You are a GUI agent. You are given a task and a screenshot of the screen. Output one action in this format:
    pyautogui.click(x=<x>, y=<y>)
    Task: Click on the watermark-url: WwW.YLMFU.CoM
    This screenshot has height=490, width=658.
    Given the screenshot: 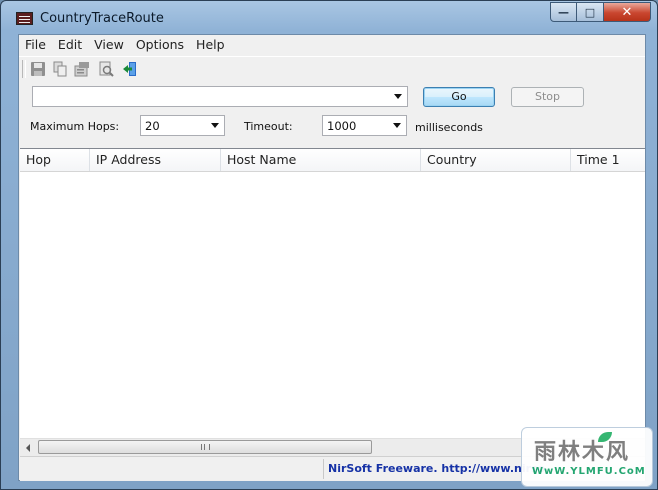 What is the action you would take?
    pyautogui.click(x=589, y=471)
    